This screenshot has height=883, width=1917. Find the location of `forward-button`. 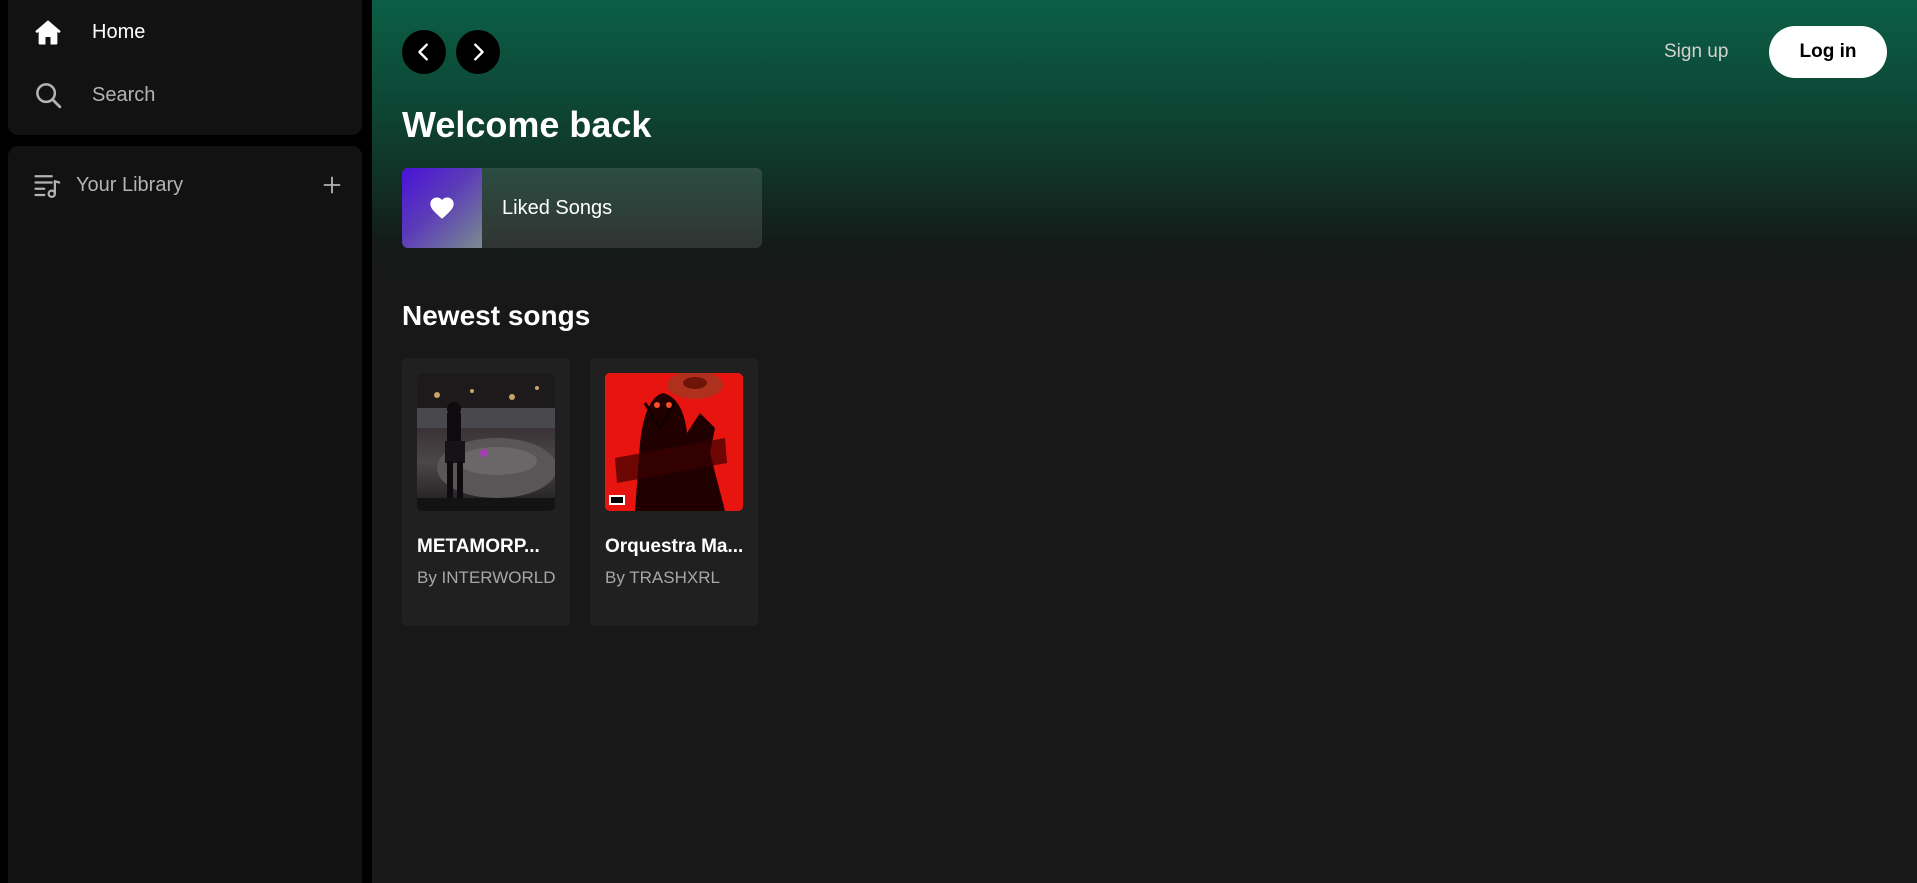

forward-button is located at coordinates (478, 52).